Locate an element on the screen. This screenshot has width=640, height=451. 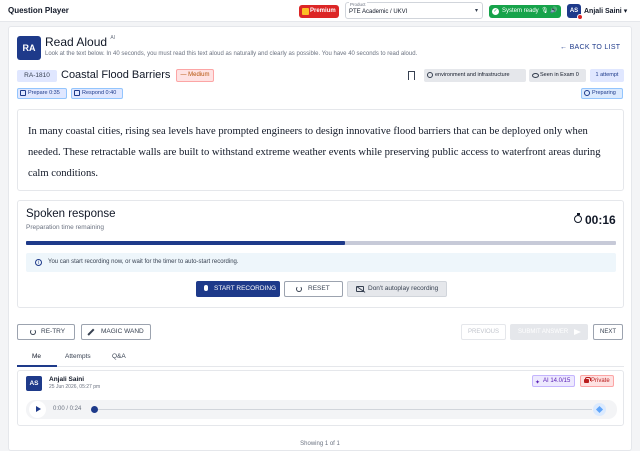
previous-button: PREVIOUS is located at coordinates (483, 332).